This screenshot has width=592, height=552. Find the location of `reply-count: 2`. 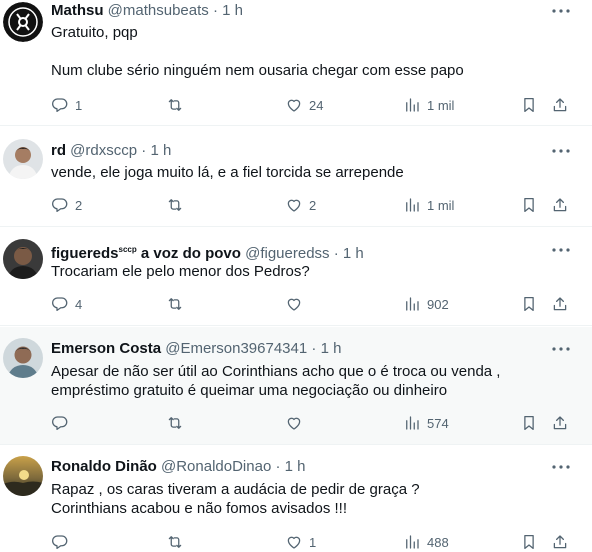

reply-count: 2 is located at coordinates (79, 205).